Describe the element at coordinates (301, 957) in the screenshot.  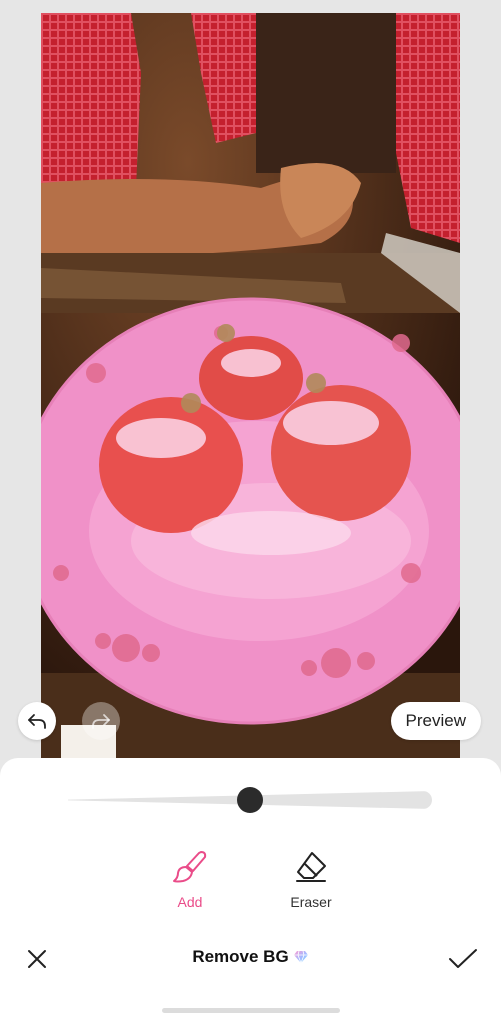
I see `premium-gem-icon` at that location.